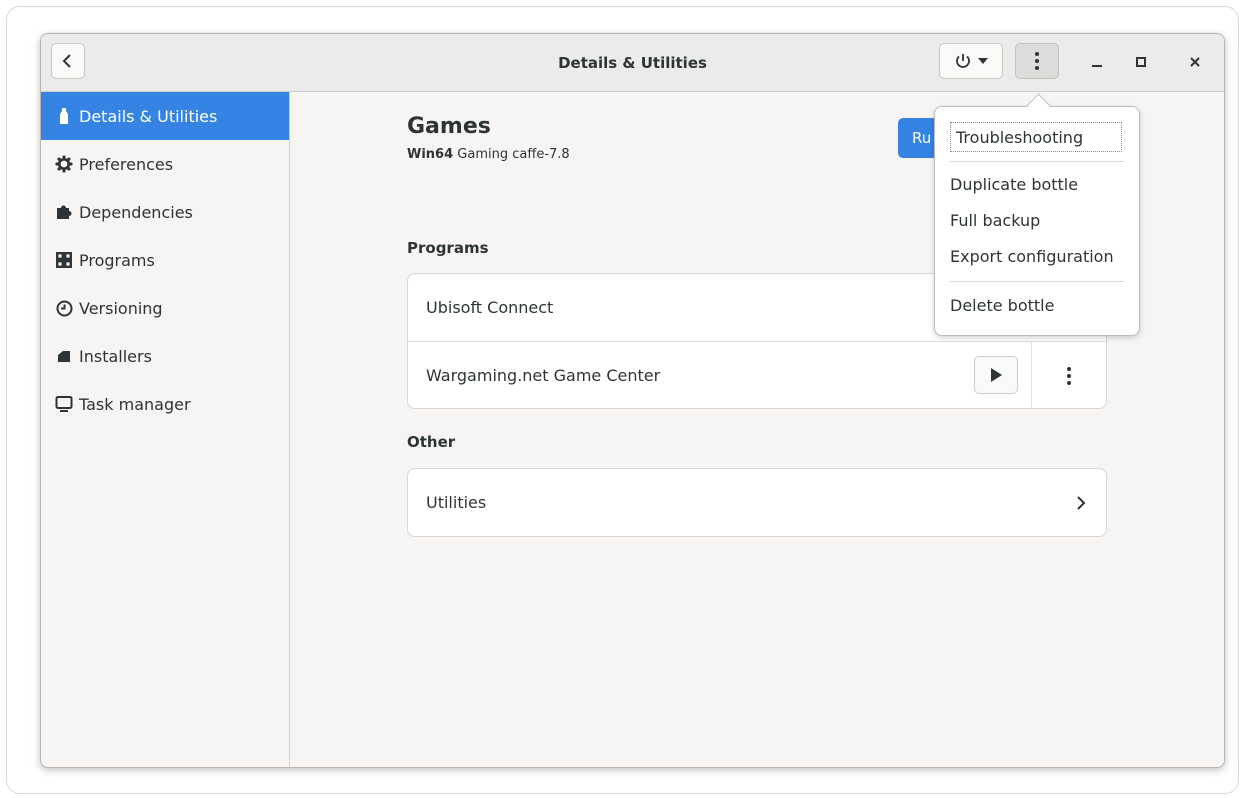 The image size is (1245, 798). What do you see at coordinates (1032, 256) in the screenshot?
I see `menu-item-export-configuration: Export configuration` at bounding box center [1032, 256].